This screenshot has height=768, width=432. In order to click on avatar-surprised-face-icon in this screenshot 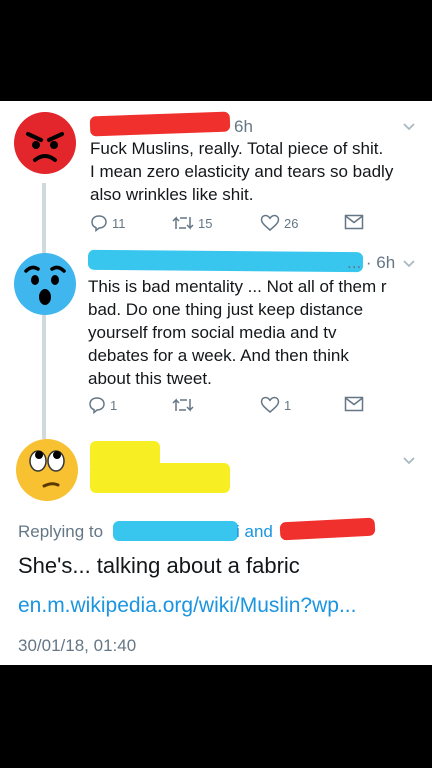, I will do `click(45, 284)`.